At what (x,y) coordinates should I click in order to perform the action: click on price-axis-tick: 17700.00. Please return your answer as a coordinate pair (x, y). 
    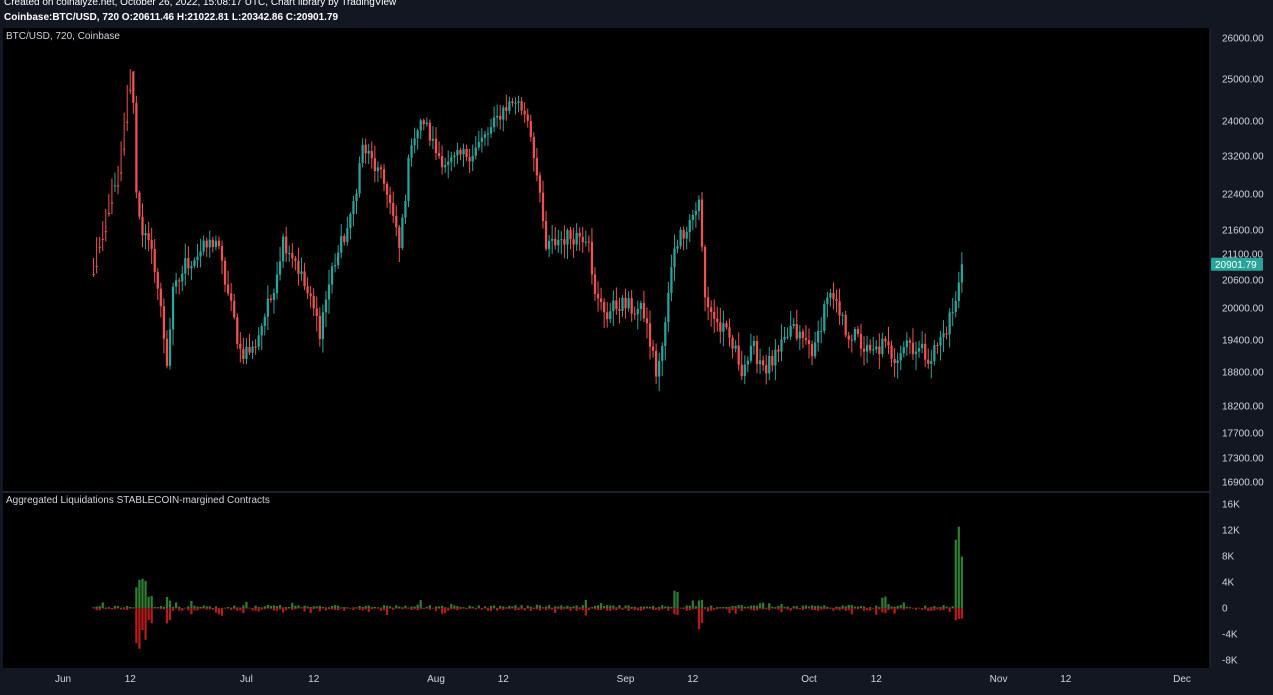
    Looking at the image, I should click on (1243, 434).